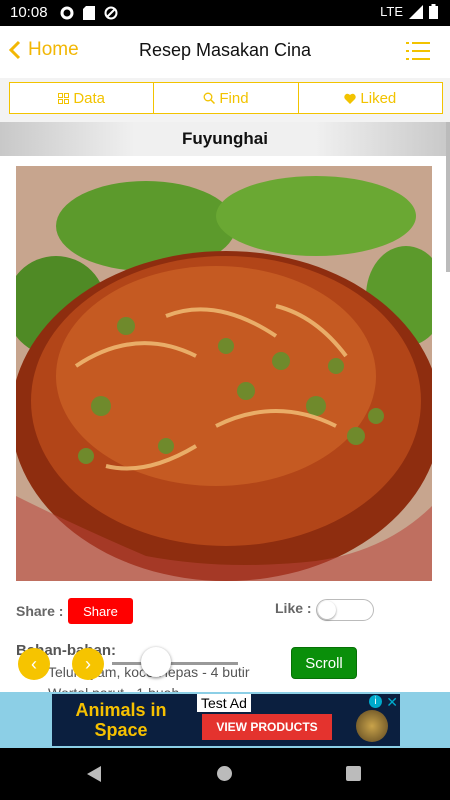  I want to click on signal-icon, so click(416, 11).